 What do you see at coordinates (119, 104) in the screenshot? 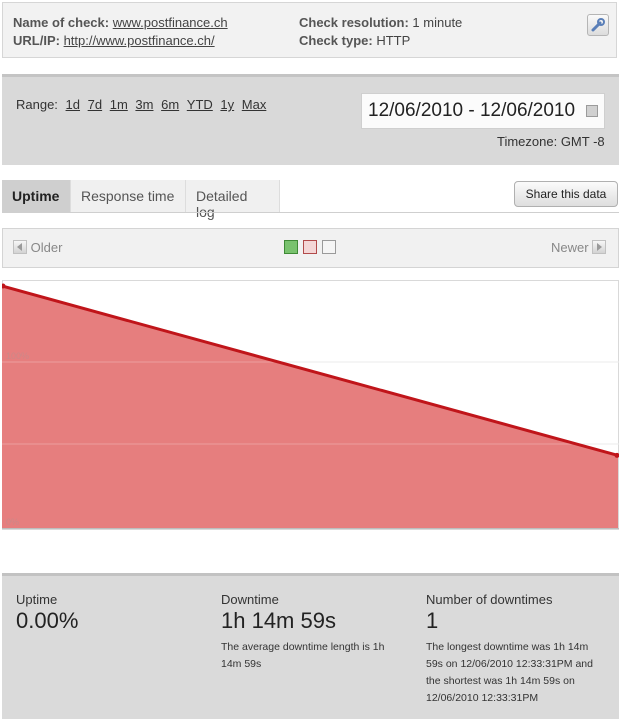
I see `range-1m-link: 1m` at bounding box center [119, 104].